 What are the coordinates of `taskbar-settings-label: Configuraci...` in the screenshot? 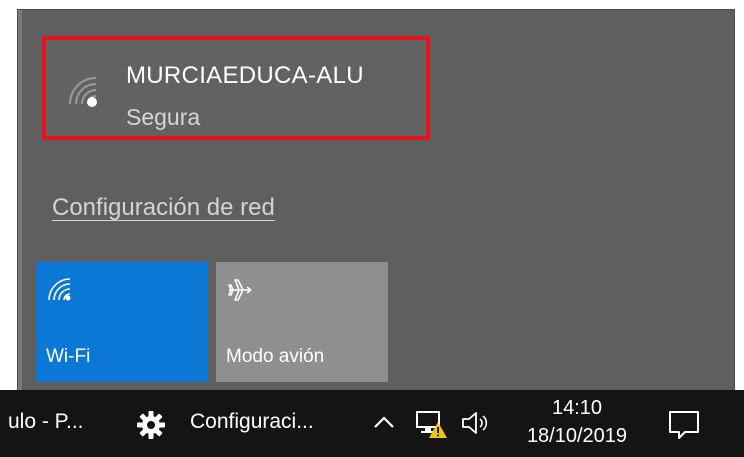 It's located at (252, 421).